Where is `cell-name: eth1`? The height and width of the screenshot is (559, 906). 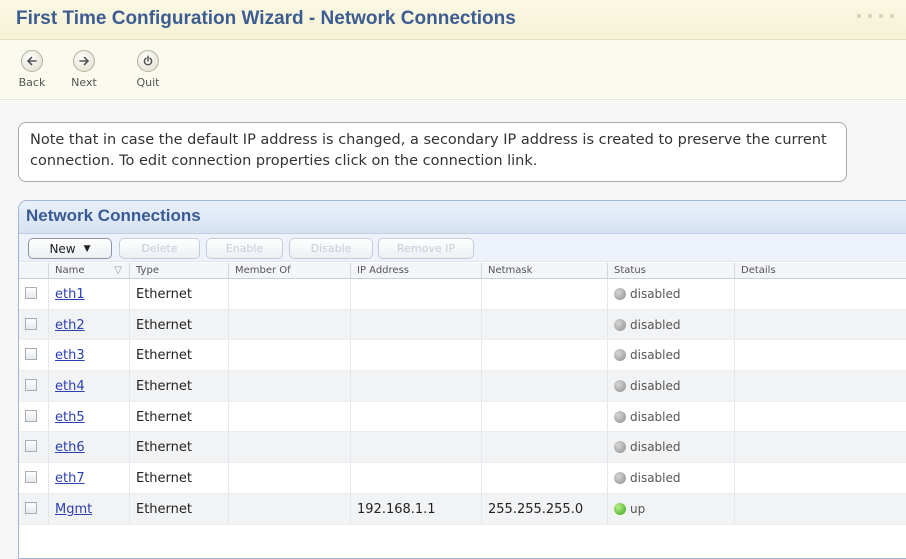 cell-name: eth1 is located at coordinates (88, 294).